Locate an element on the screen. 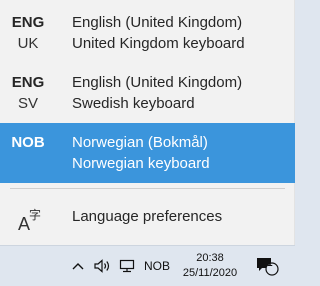 This screenshot has height=286, width=320. ethernet-icon is located at coordinates (127, 266).